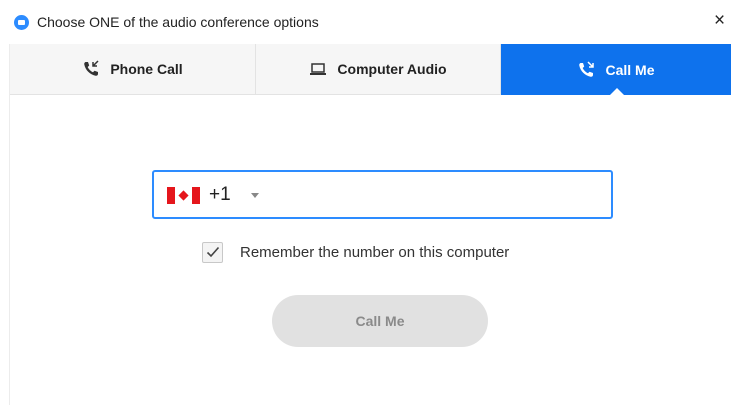  What do you see at coordinates (586, 69) in the screenshot?
I see `phone-callback-icon` at bounding box center [586, 69].